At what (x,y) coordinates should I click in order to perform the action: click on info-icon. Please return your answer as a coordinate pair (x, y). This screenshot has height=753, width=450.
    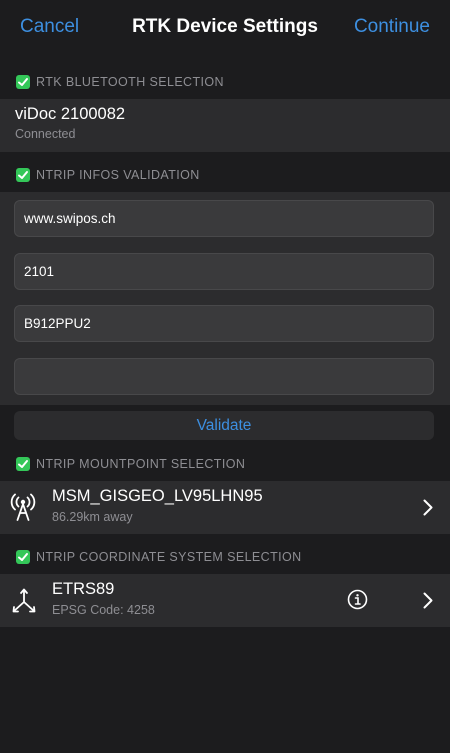
    Looking at the image, I should click on (357, 602).